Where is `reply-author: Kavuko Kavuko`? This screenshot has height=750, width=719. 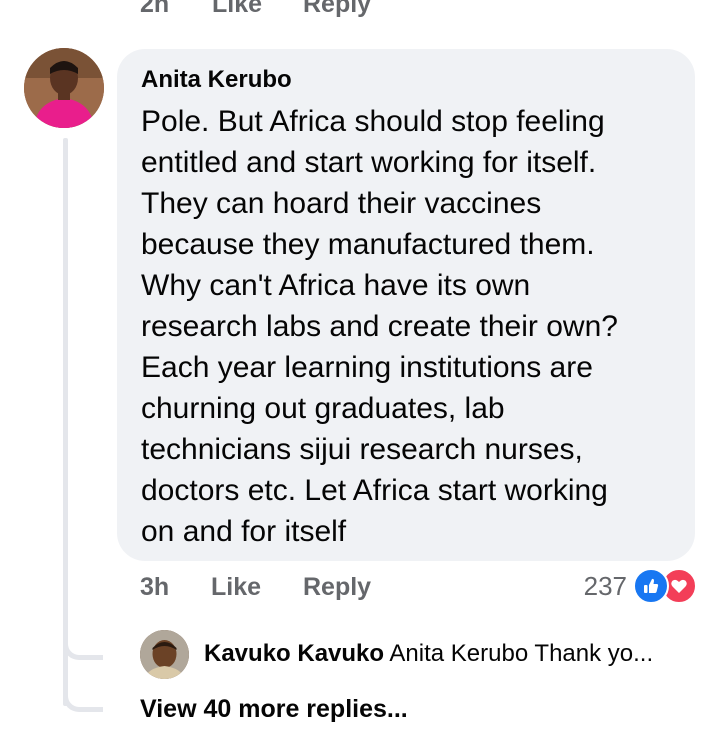 reply-author: Kavuko Kavuko is located at coordinates (294, 653).